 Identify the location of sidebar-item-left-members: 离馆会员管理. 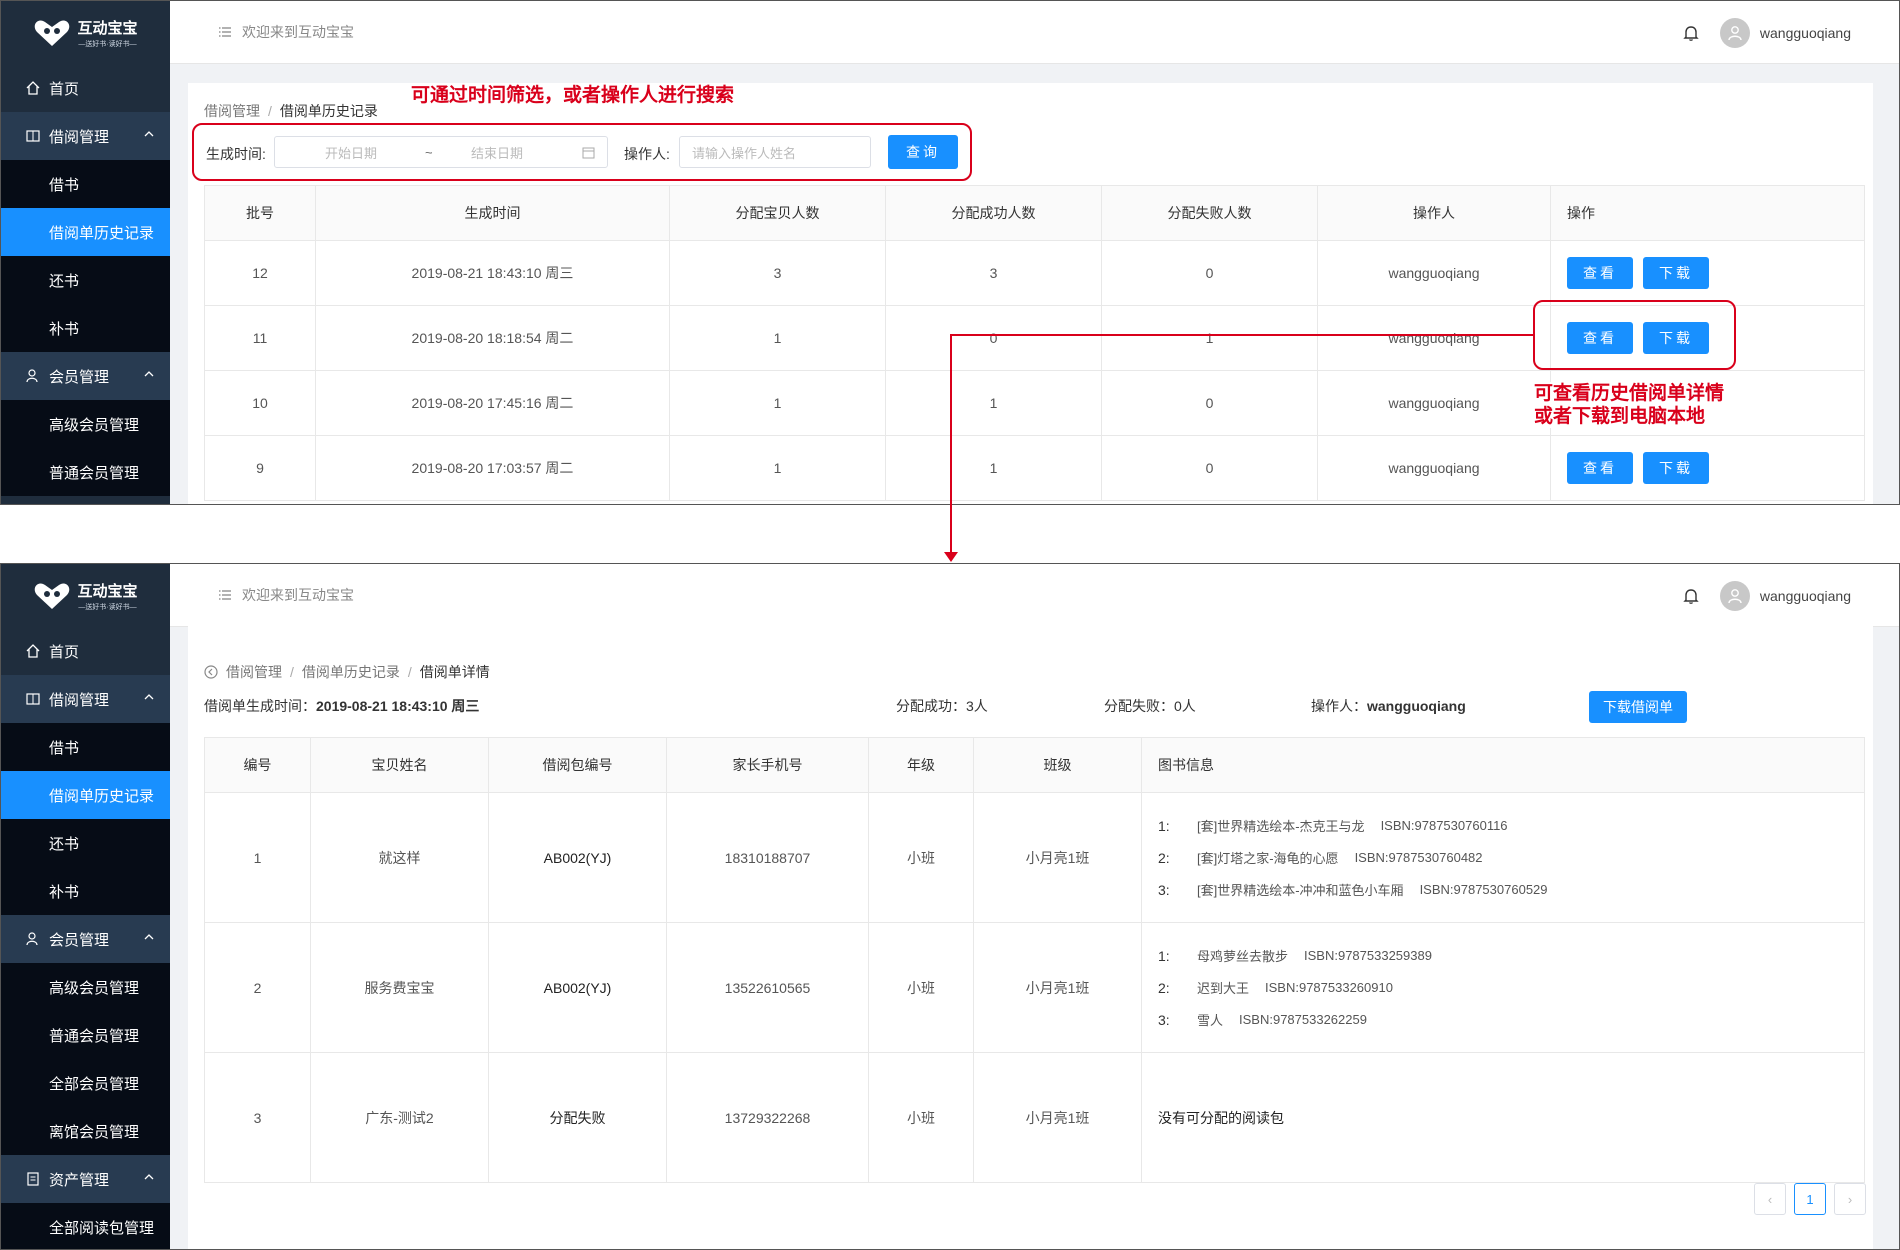
(85, 1131).